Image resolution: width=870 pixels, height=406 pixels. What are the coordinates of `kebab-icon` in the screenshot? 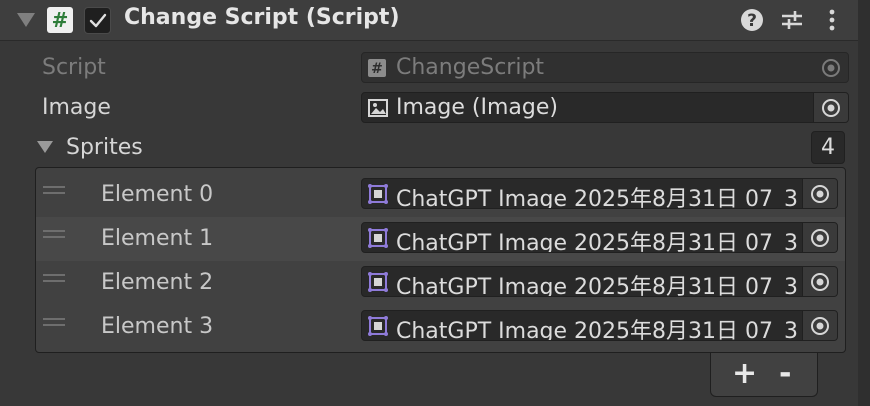 It's located at (832, 22).